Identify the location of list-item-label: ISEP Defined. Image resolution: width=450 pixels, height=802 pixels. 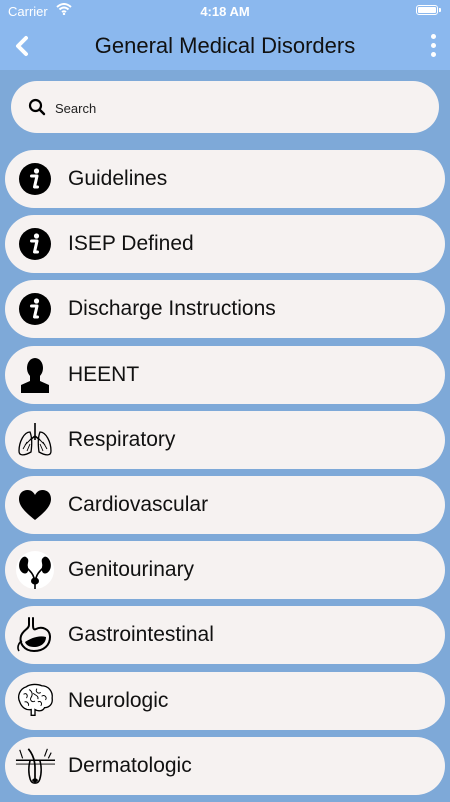
(131, 244).